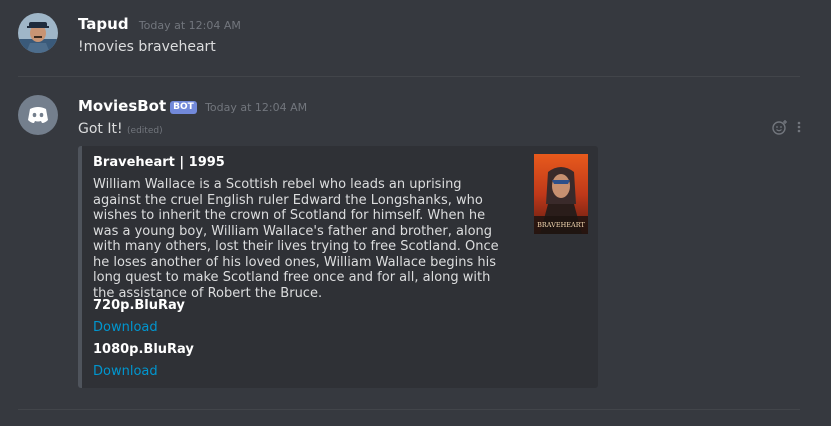 Image resolution: width=831 pixels, height=426 pixels. I want to click on more-options-icon, so click(799, 128).